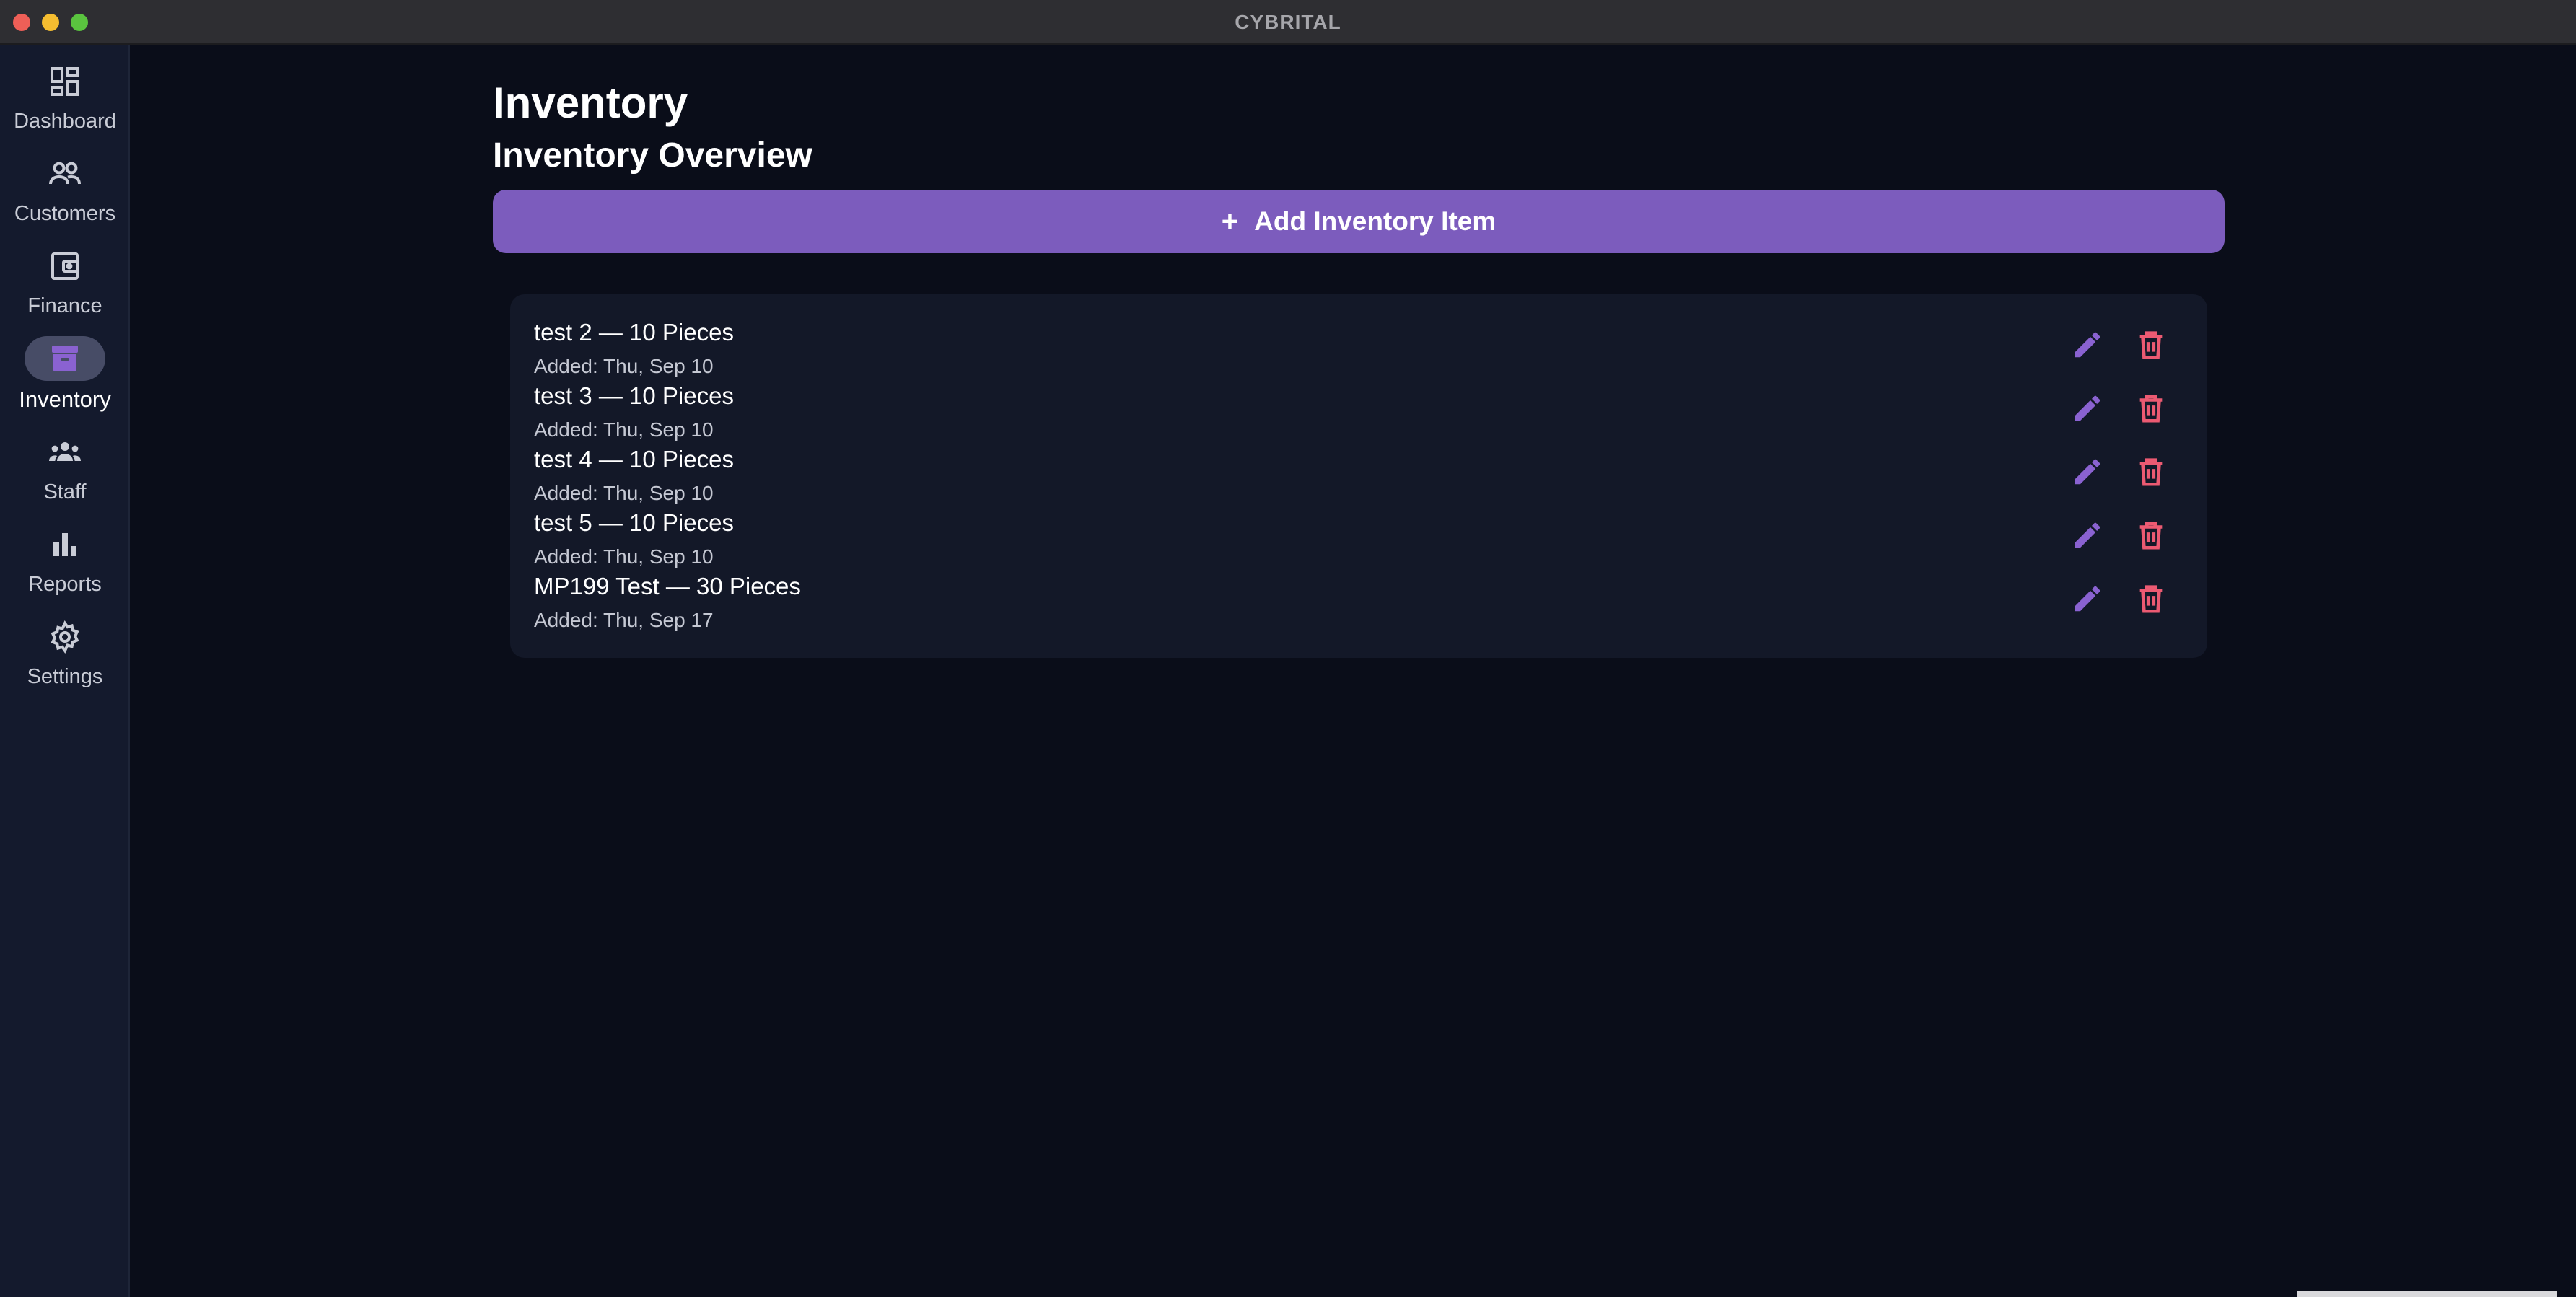 The image size is (2576, 1297). I want to click on dashboard-icon, so click(65, 81).